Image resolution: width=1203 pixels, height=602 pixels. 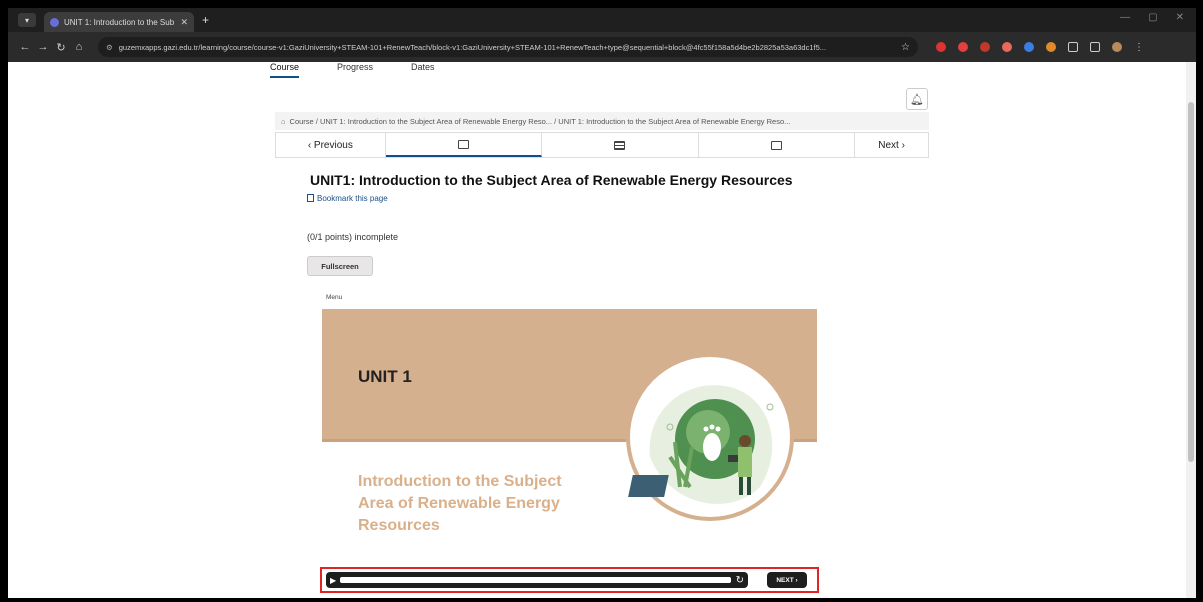 I want to click on page-scrollbar, so click(x=1191, y=330).